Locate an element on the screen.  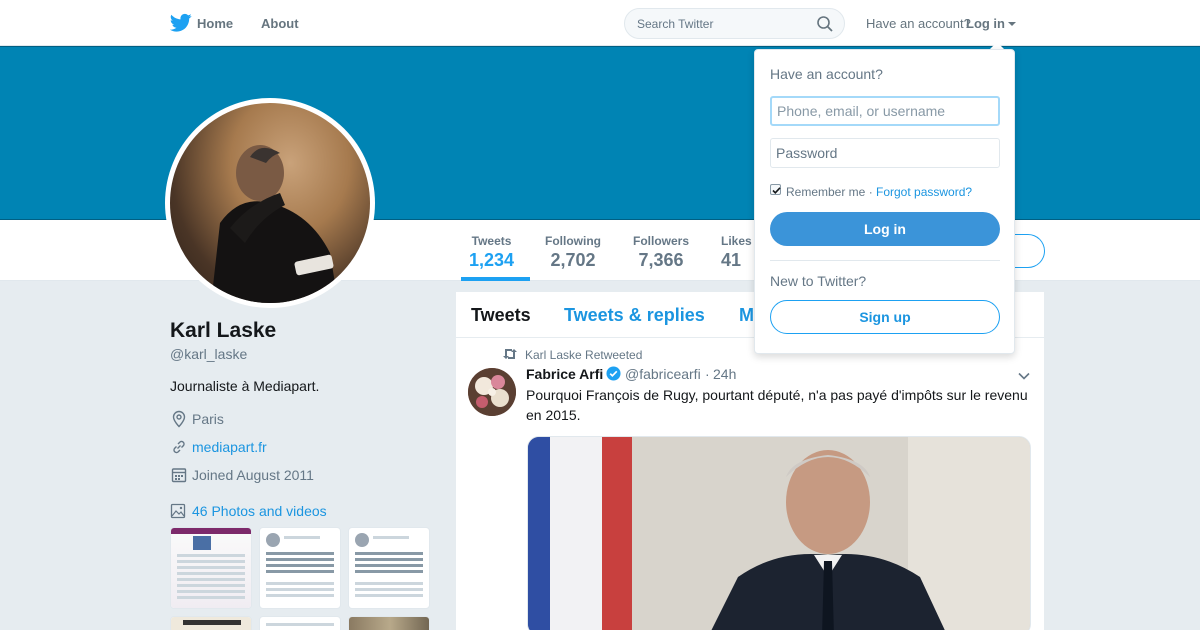
search-icon is located at coordinates (825, 24).